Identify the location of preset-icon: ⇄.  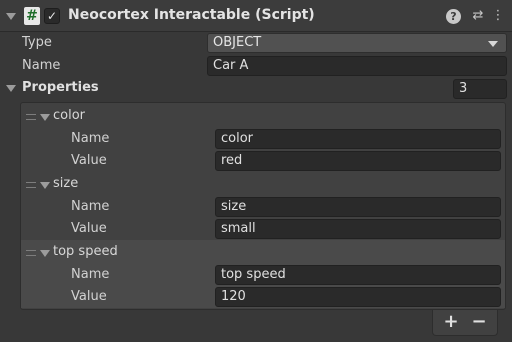
(478, 16).